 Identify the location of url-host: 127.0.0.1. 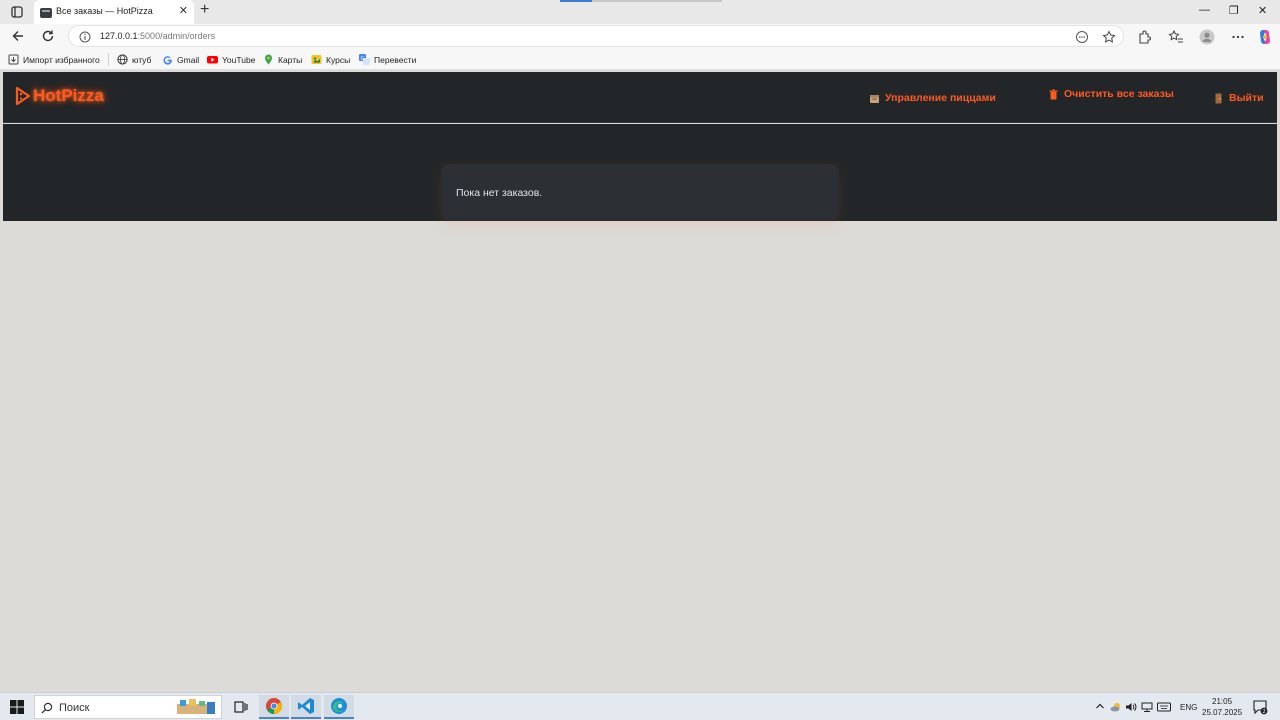
(119, 36).